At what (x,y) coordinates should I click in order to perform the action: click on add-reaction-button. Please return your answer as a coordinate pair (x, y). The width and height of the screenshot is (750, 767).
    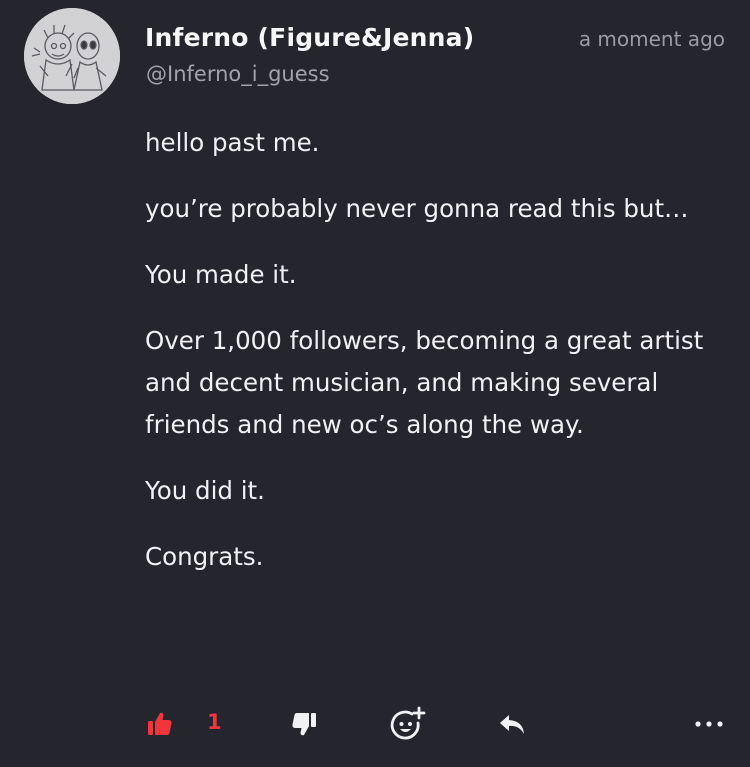
    Looking at the image, I should click on (408, 724).